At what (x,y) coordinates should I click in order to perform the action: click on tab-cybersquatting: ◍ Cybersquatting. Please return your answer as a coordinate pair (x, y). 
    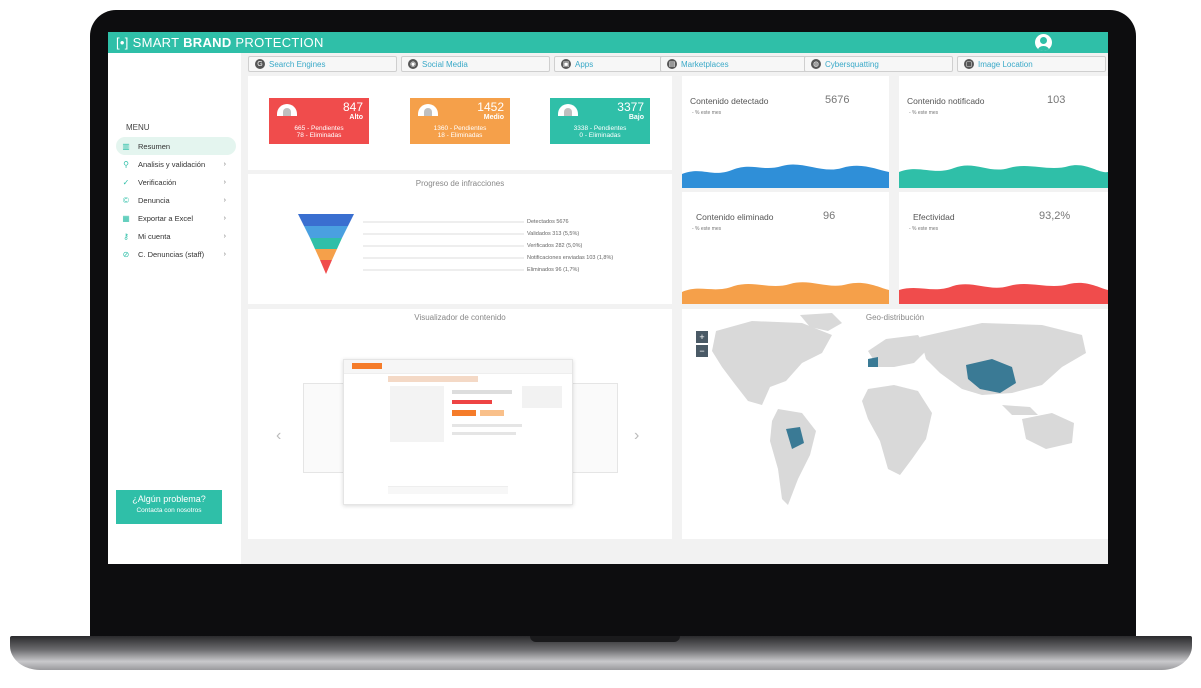
    Looking at the image, I should click on (878, 64).